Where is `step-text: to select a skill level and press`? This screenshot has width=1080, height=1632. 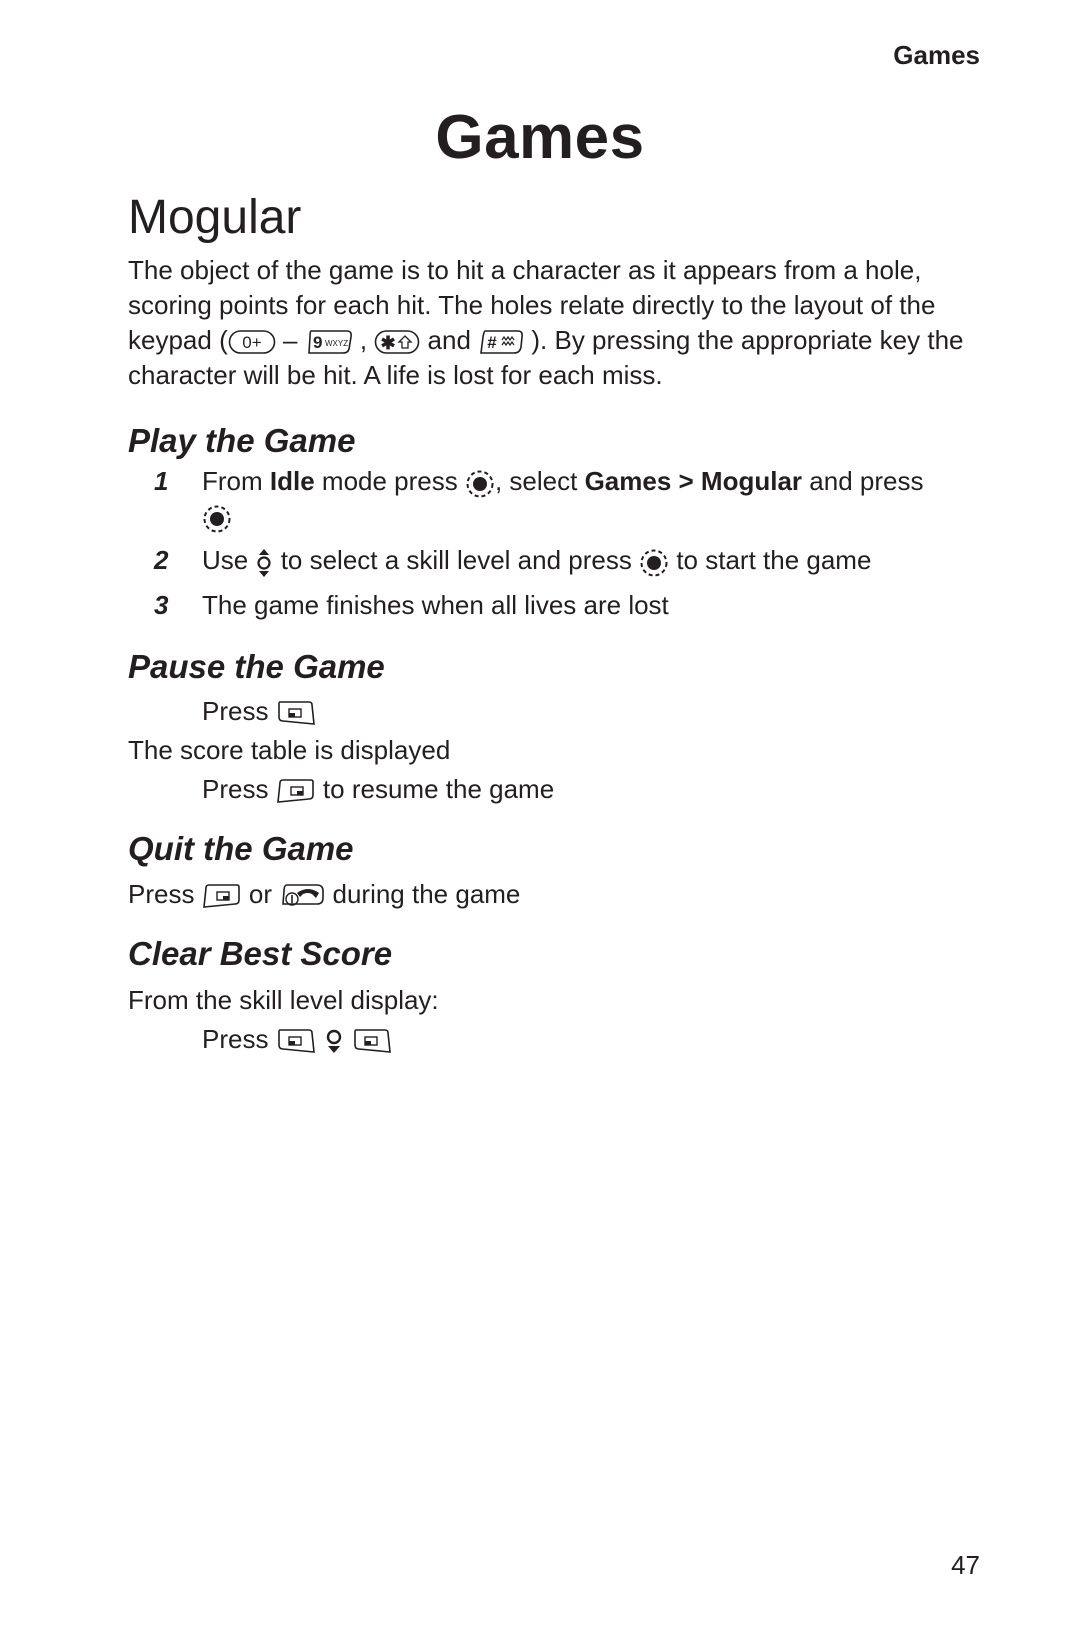 step-text: to select a skill level and press is located at coordinates (456, 560).